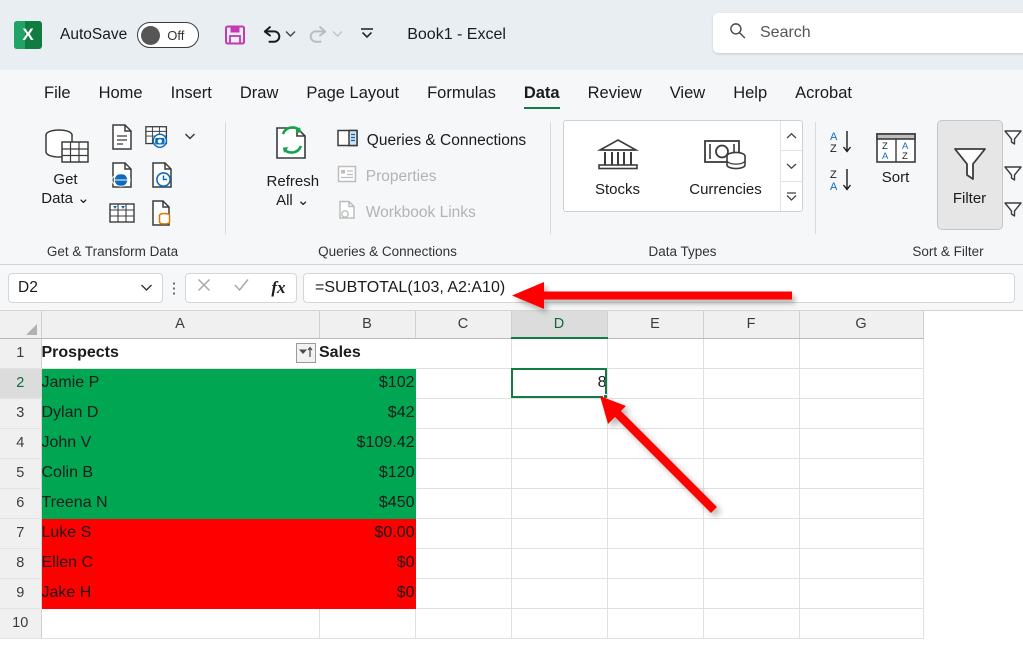  I want to click on cell-g8, so click(861, 563).